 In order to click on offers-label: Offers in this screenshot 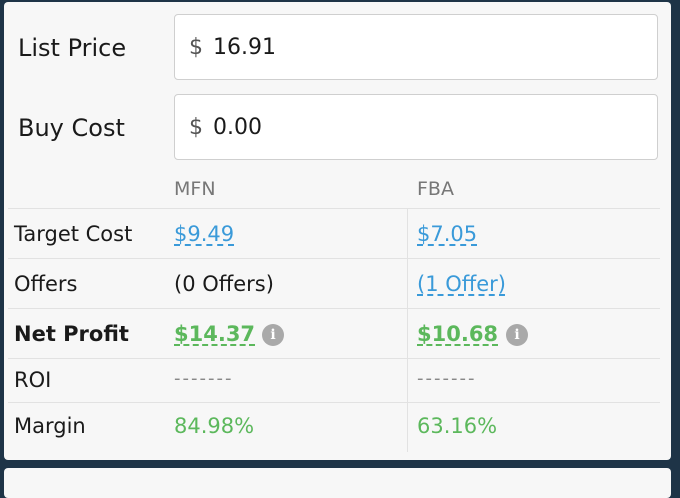, I will do `click(46, 284)`.